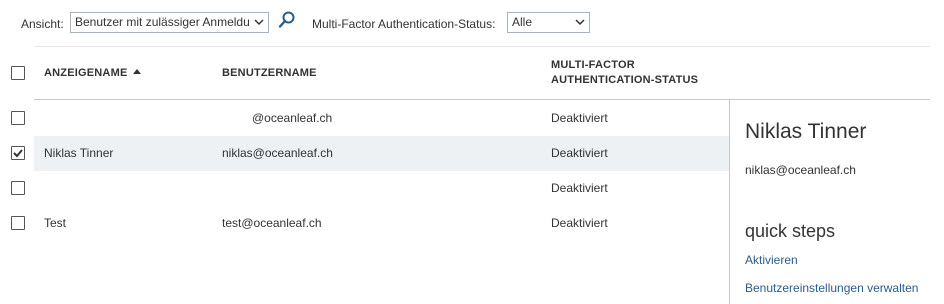 Image resolution: width=944 pixels, height=304 pixels. Describe the element at coordinates (272, 223) in the screenshot. I see `username-cell: test@oceanleaf.ch` at that location.